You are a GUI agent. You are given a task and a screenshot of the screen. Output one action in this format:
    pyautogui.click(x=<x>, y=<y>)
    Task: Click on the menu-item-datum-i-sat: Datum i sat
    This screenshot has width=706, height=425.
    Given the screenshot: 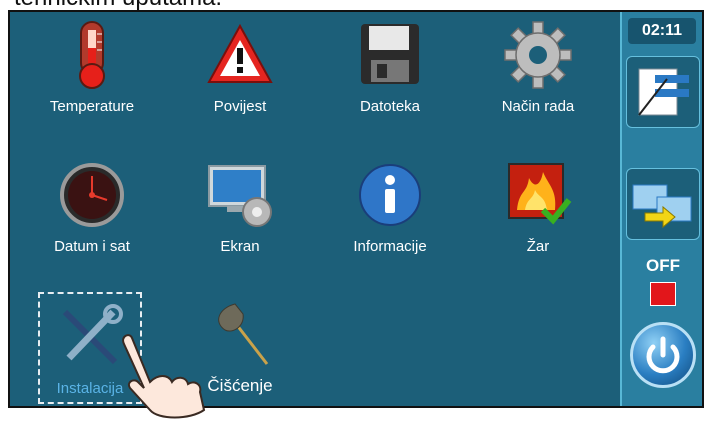 What is the action you would take?
    pyautogui.click(x=92, y=207)
    